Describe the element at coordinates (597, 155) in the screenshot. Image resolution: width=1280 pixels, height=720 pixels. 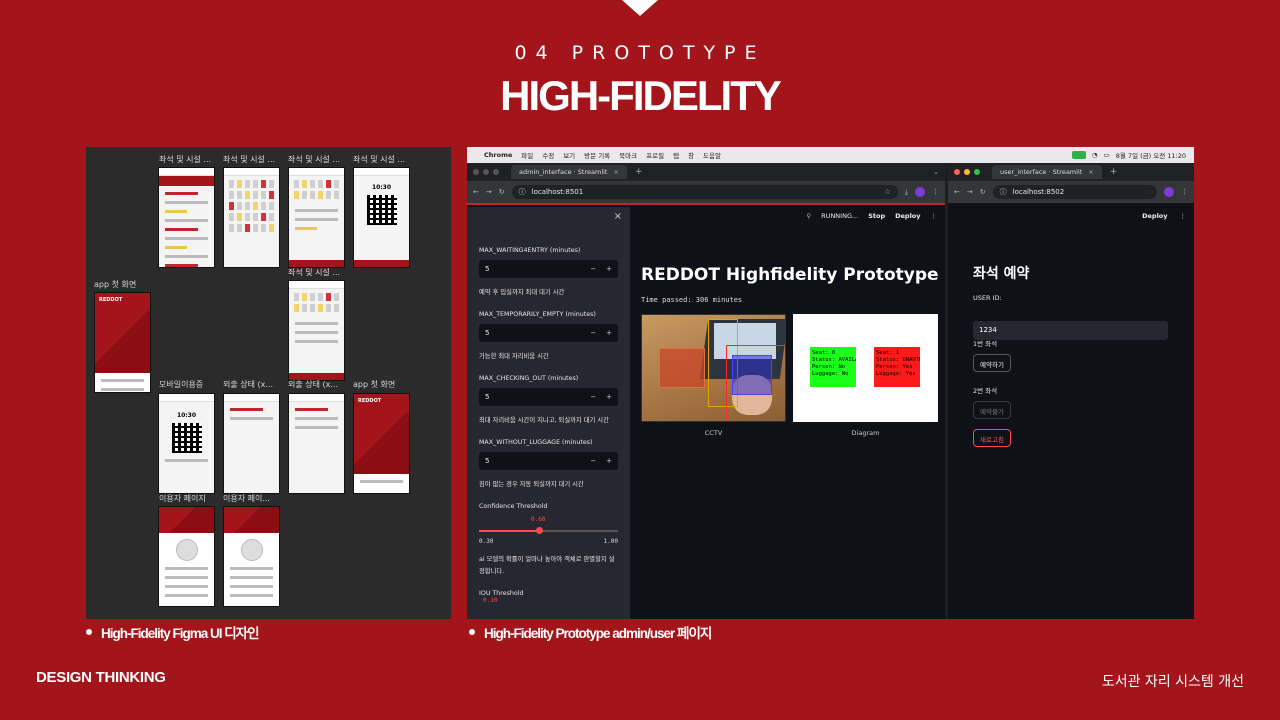
I see `menu-history: 방문 기록` at that location.